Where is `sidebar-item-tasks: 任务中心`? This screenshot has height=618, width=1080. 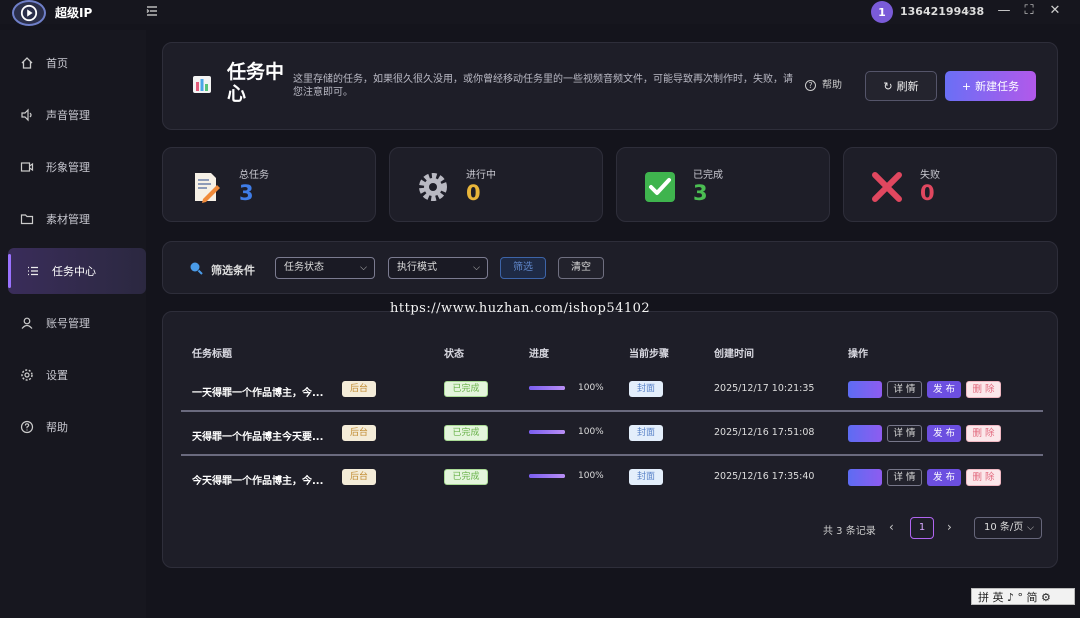
sidebar-item-tasks: 任务中心 is located at coordinates (77, 271).